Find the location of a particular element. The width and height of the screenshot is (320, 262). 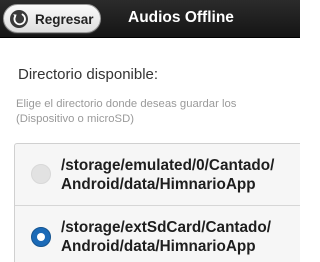

option-path-line: /storage/emulated/0/Cantado/ is located at coordinates (168, 165).